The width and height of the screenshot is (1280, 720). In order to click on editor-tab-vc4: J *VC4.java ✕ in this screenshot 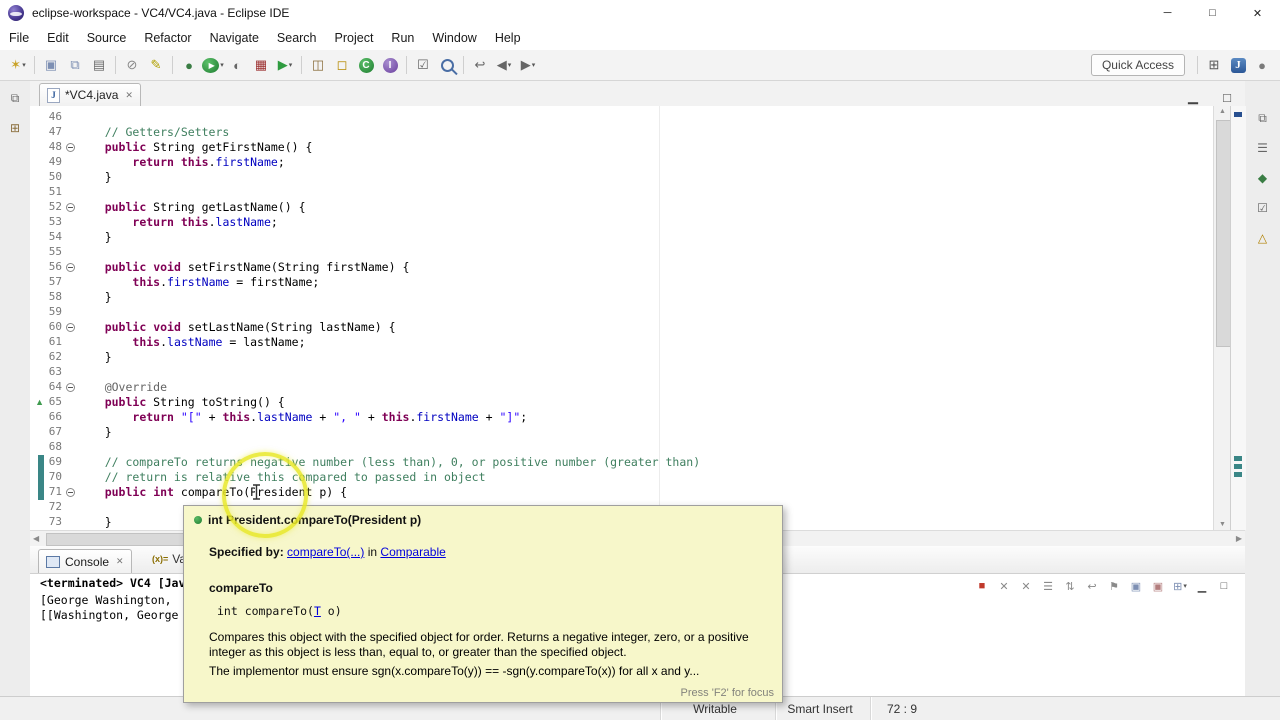, I will do `click(90, 94)`.